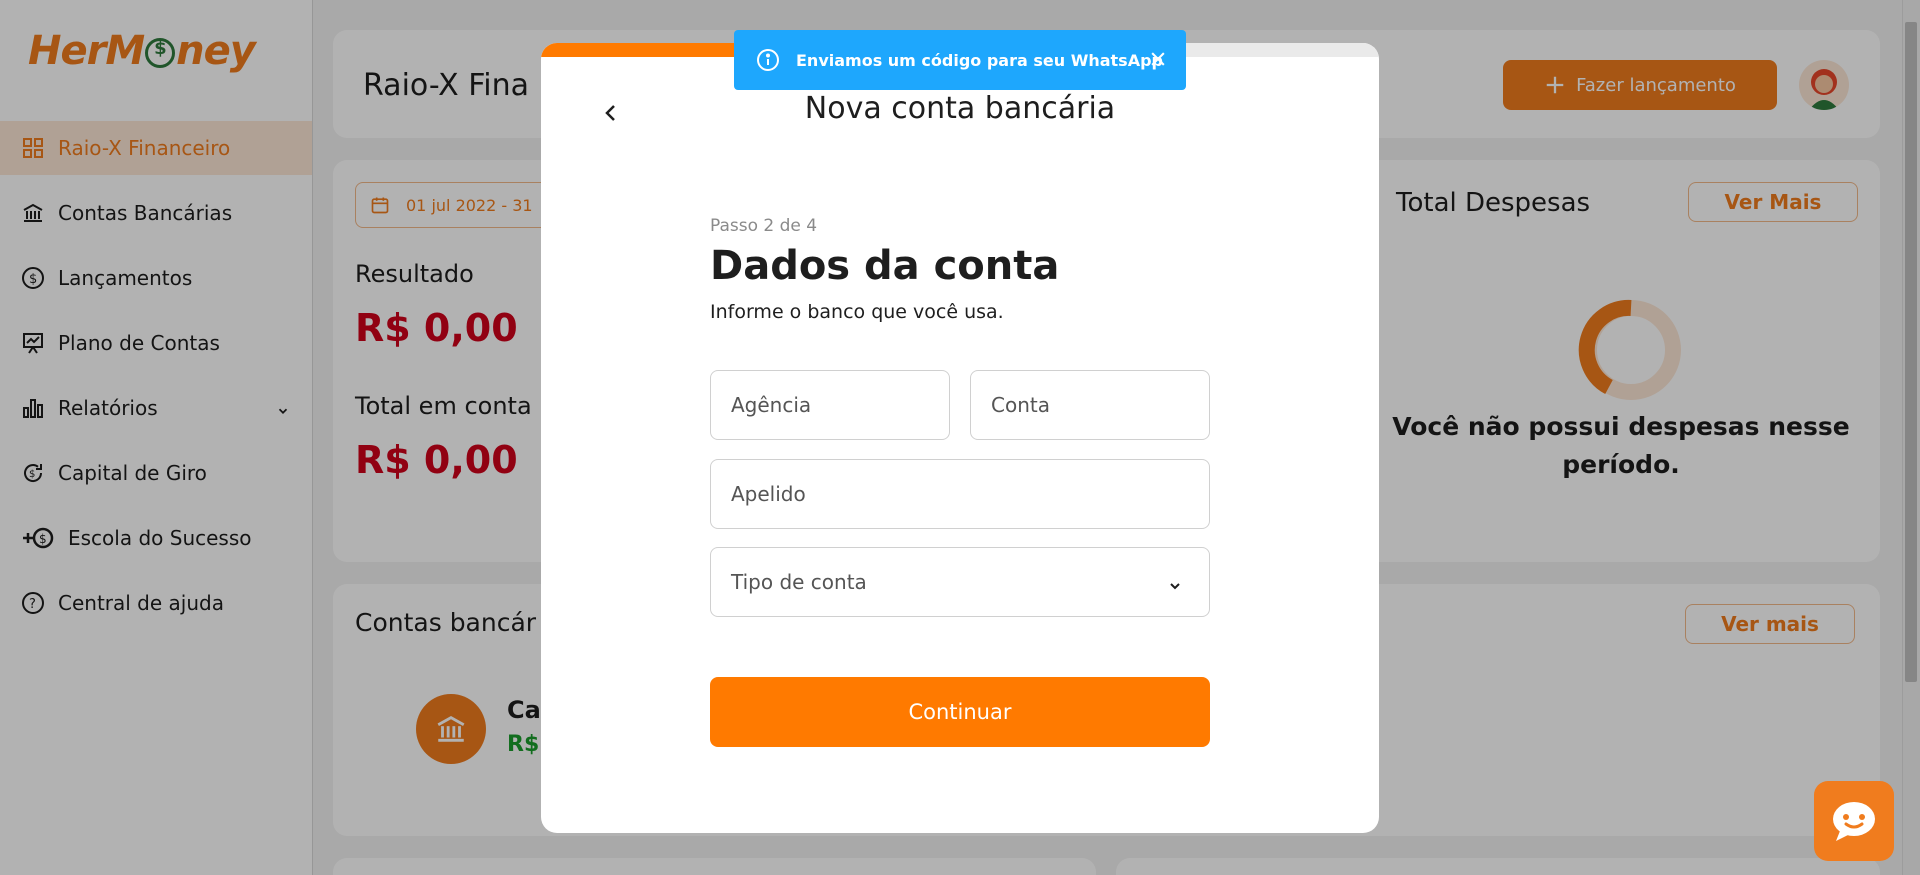 The image size is (1920, 875). What do you see at coordinates (1090, 405) in the screenshot?
I see `account-input: Conta` at bounding box center [1090, 405].